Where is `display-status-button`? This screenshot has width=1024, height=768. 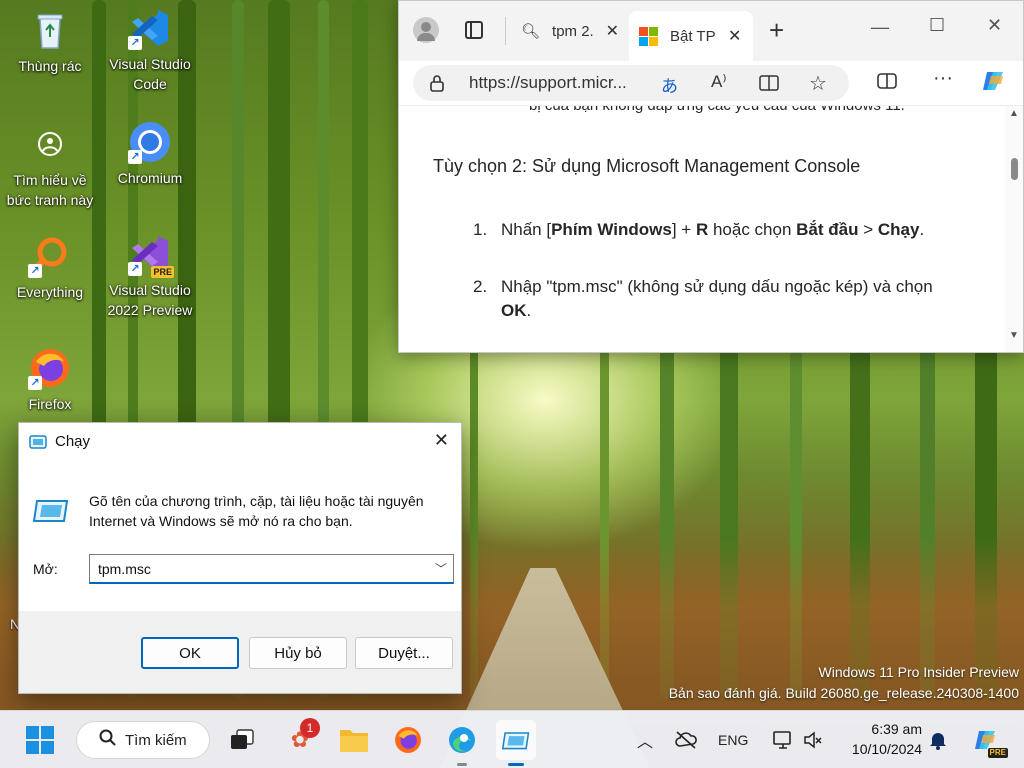 display-status-button is located at coordinates (783, 740).